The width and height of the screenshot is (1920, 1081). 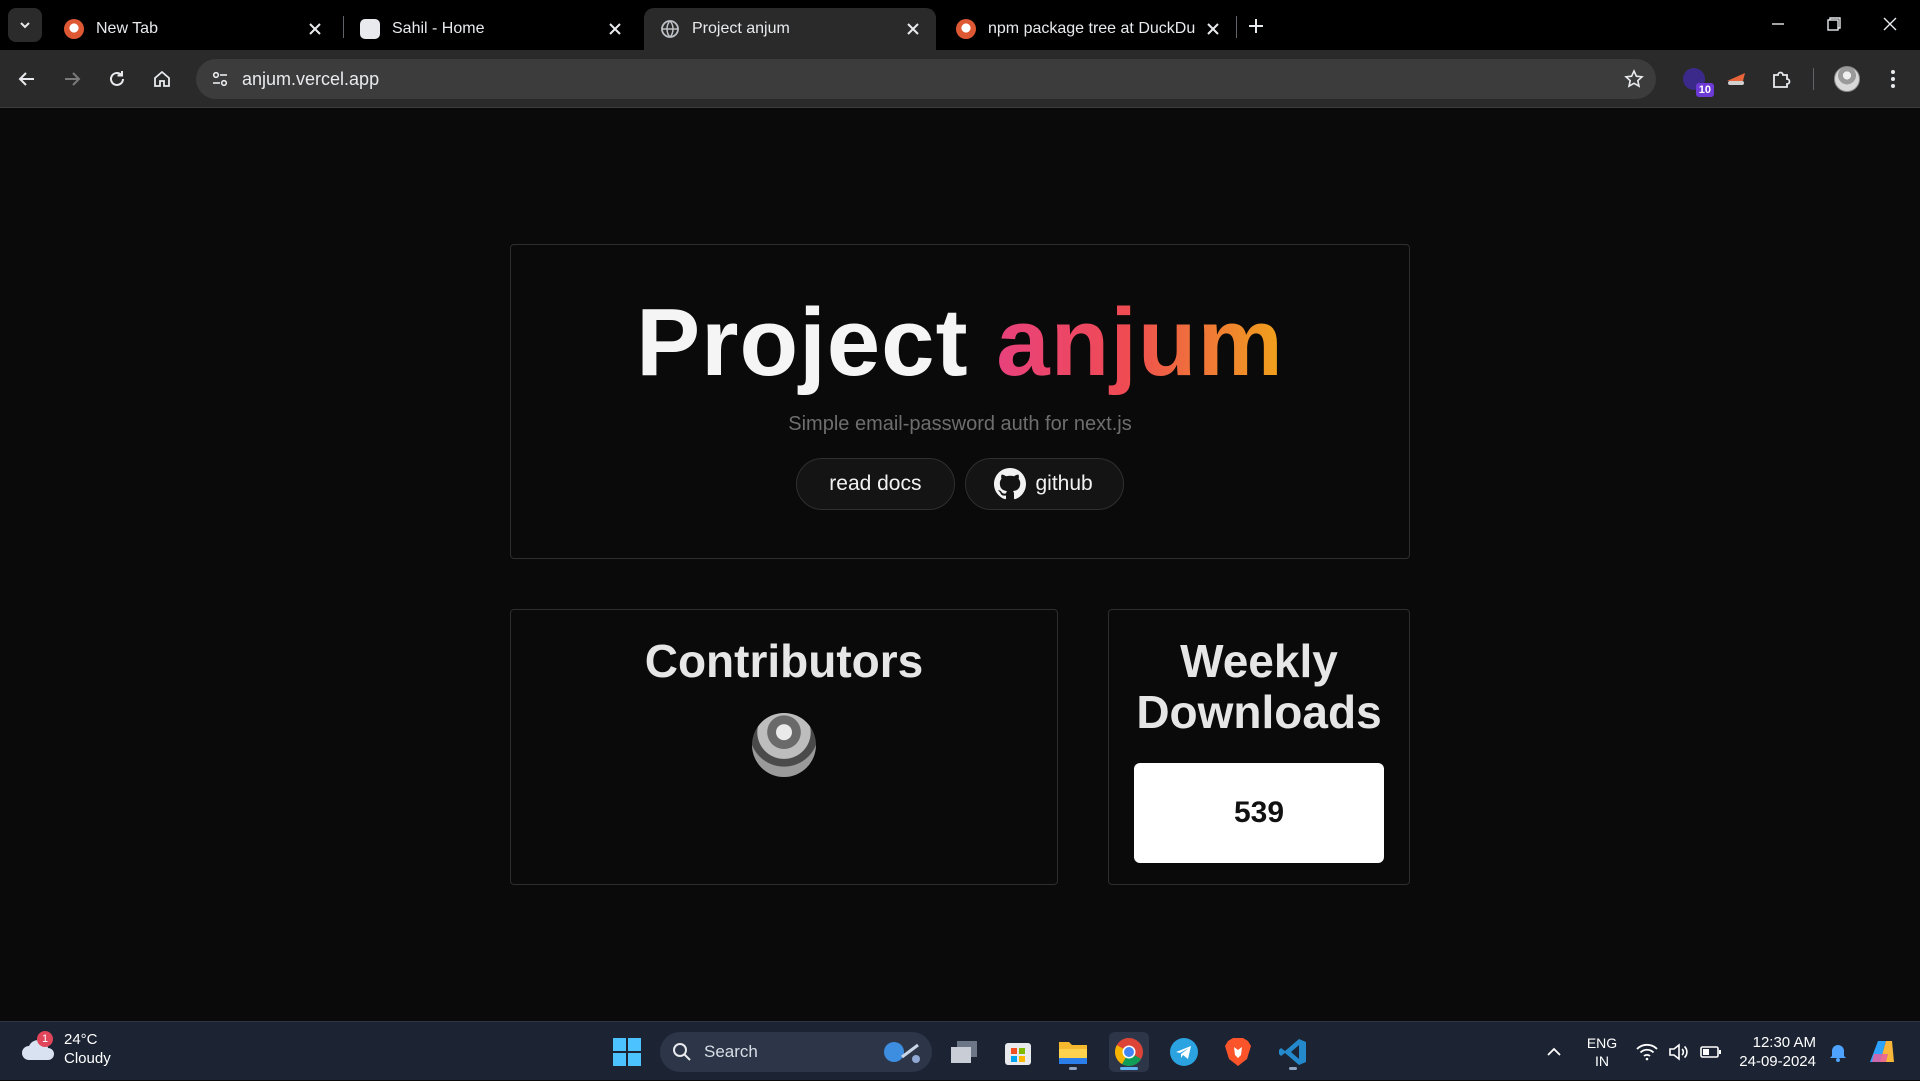 What do you see at coordinates (796, 1052) in the screenshot?
I see `taskbar-search: Search` at bounding box center [796, 1052].